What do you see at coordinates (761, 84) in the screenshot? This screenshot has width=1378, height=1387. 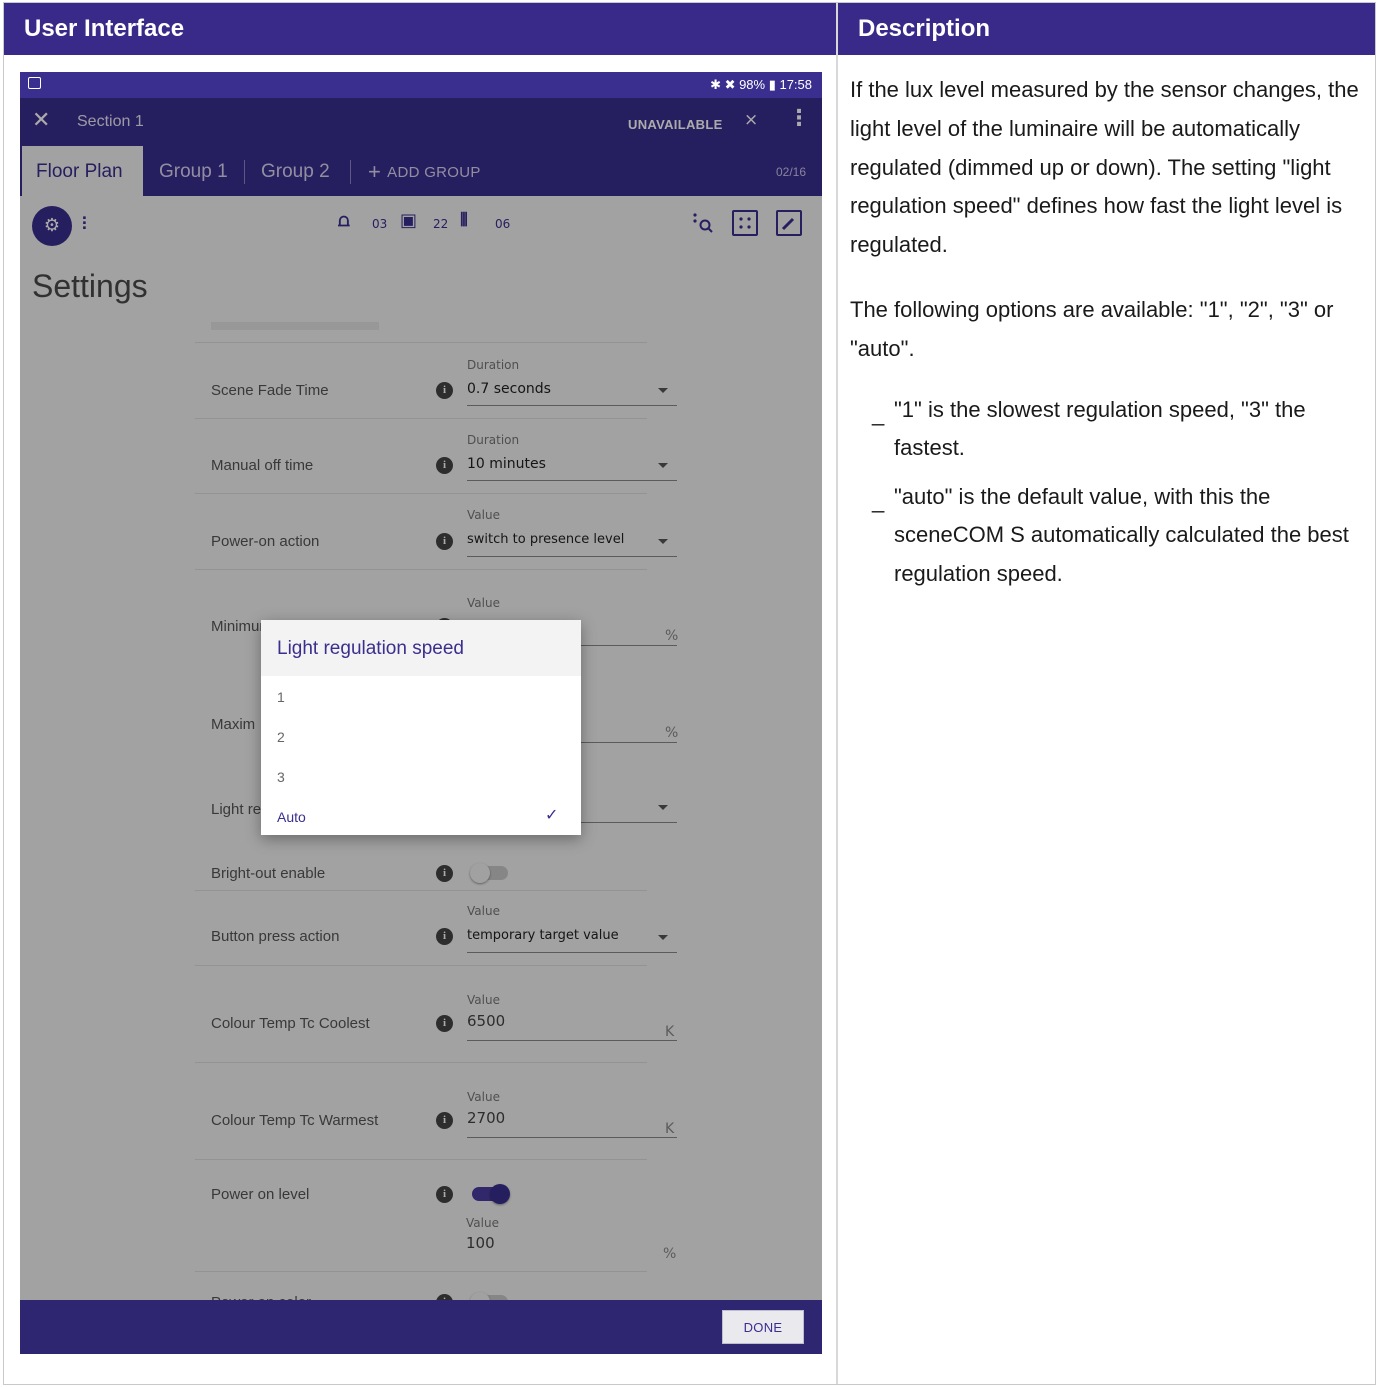 I see `status-indicators: ✱ ✖ 98% ▮ 17:58` at bounding box center [761, 84].